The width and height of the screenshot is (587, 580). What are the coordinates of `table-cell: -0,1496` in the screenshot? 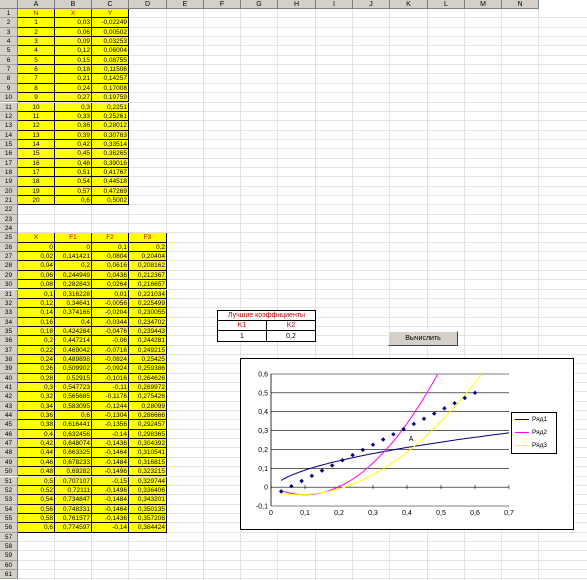 It's located at (110, 472).